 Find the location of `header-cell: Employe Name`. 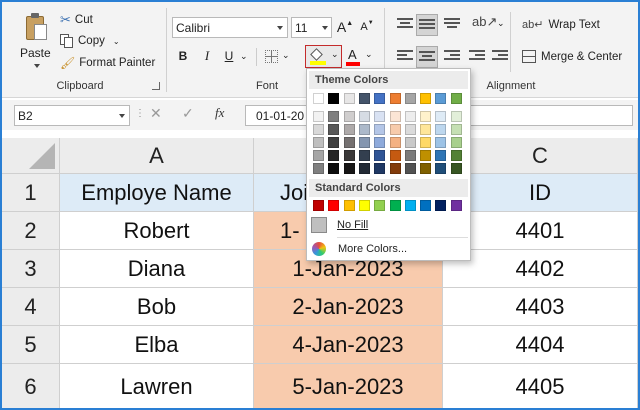

header-cell: Employe Name is located at coordinates (157, 193).